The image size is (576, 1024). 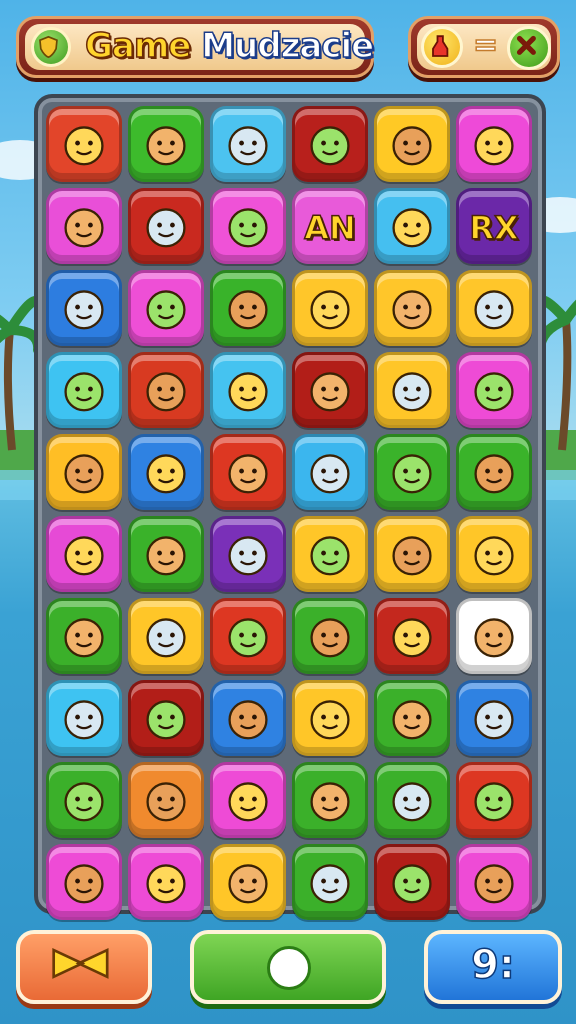 I want to click on tile-r7-c4, so click(x=412, y=718).